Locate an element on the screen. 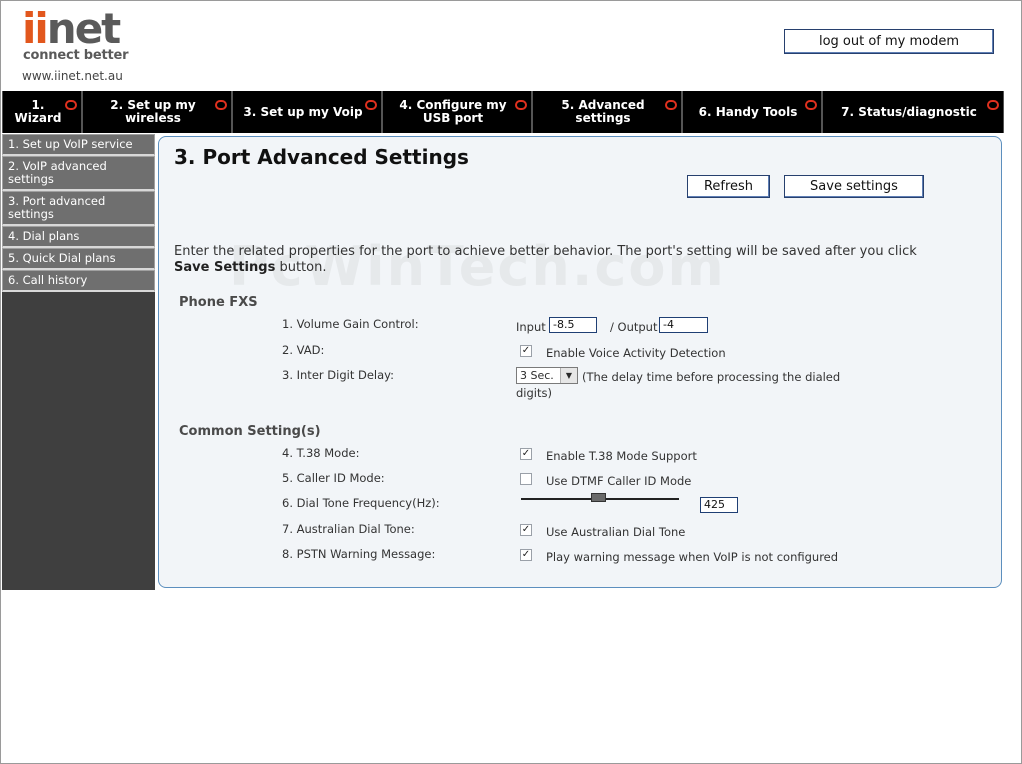  vad-checkbox: ✓ is located at coordinates (526, 351).